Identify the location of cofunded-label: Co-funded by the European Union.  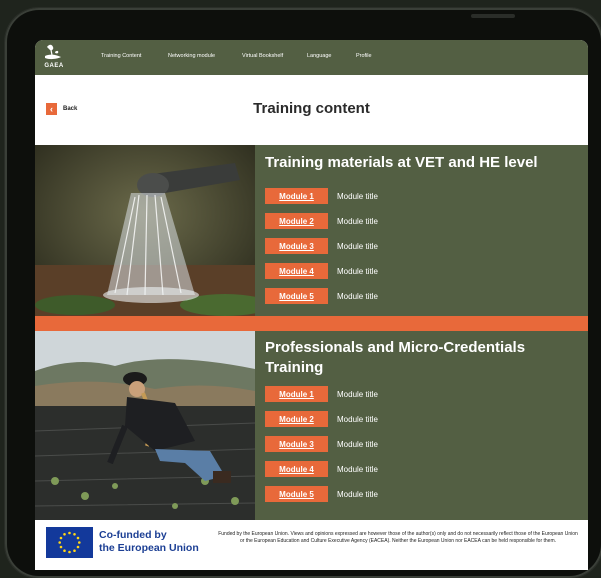
(159, 542).